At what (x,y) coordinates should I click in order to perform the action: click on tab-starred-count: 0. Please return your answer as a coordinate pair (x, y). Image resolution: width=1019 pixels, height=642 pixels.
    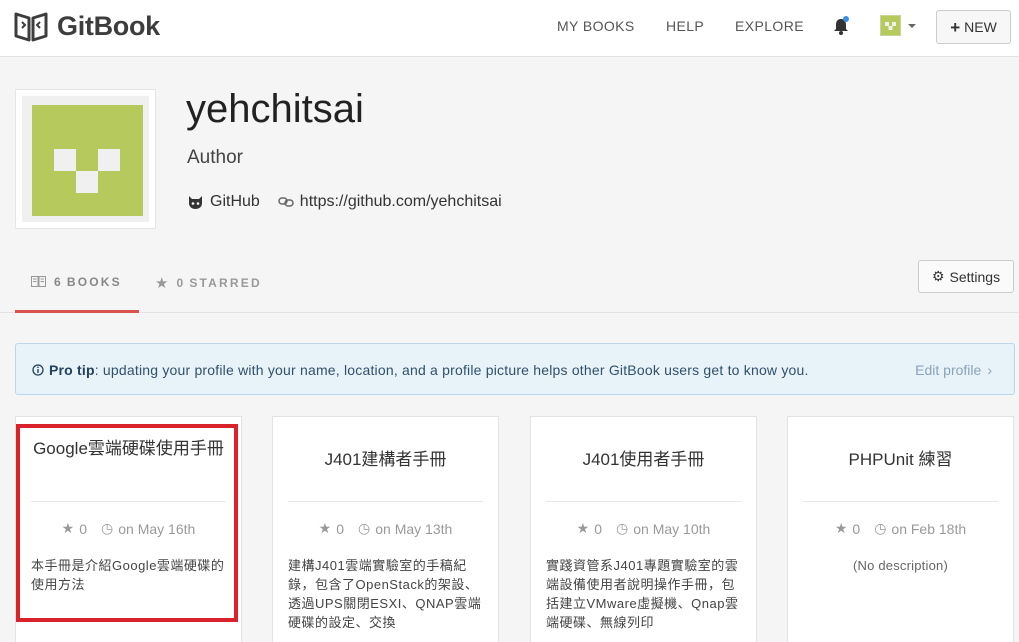
    Looking at the image, I should click on (181, 283).